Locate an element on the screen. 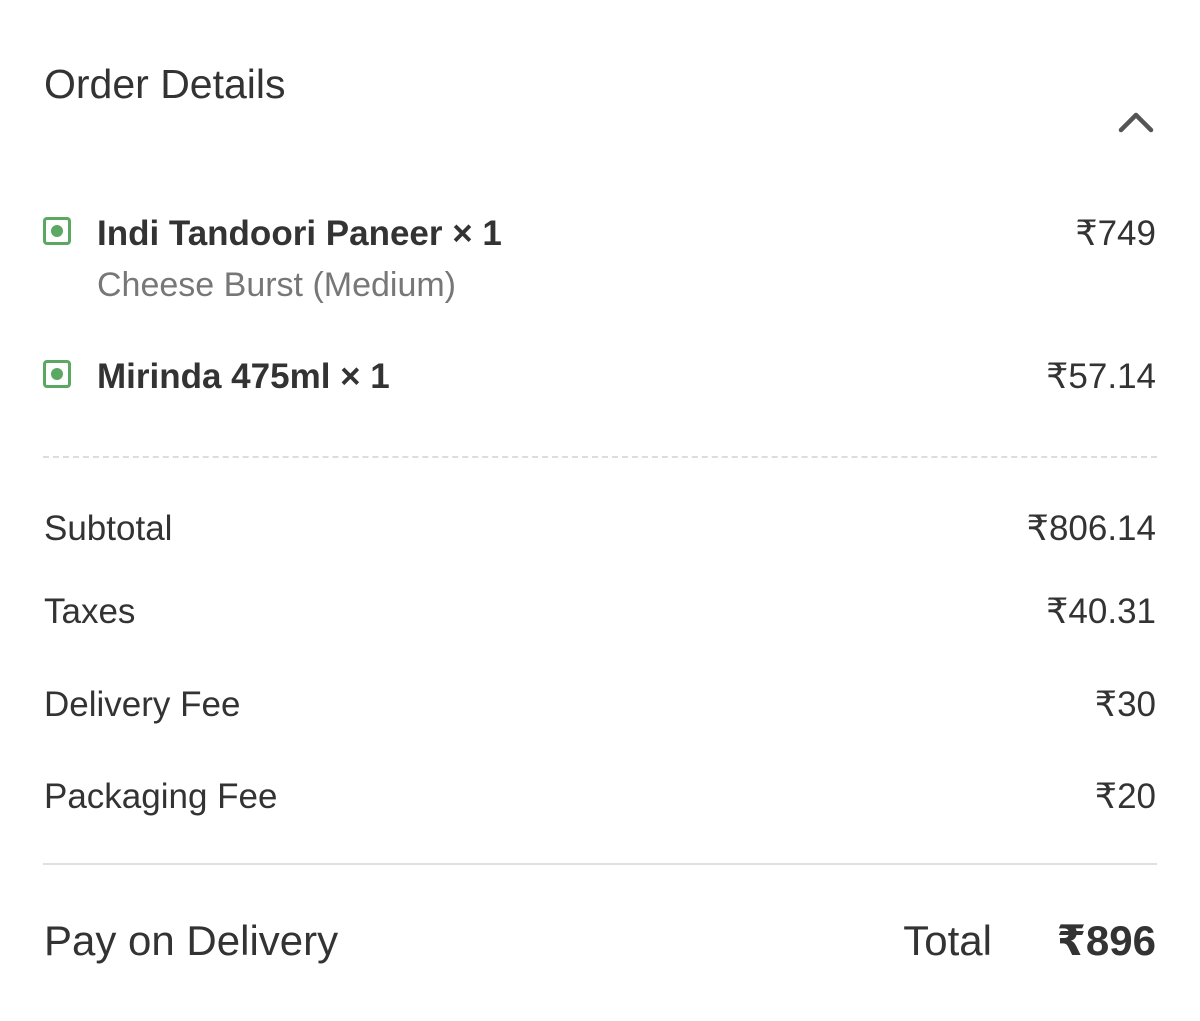 This screenshot has height=1021, width=1200. delivery-fee-row: Delivery Fee ₹30 is located at coordinates (600, 705).